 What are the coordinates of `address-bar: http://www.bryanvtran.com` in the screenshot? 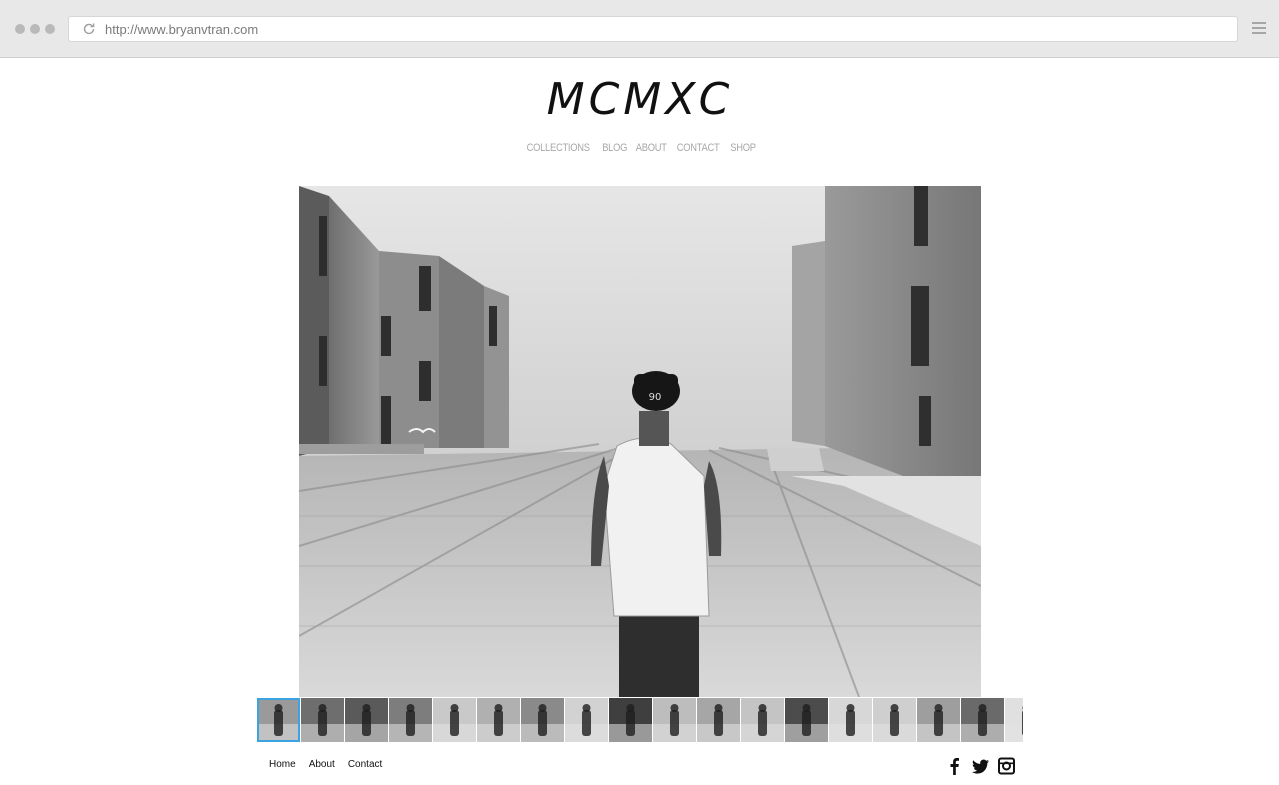 It's located at (653, 29).